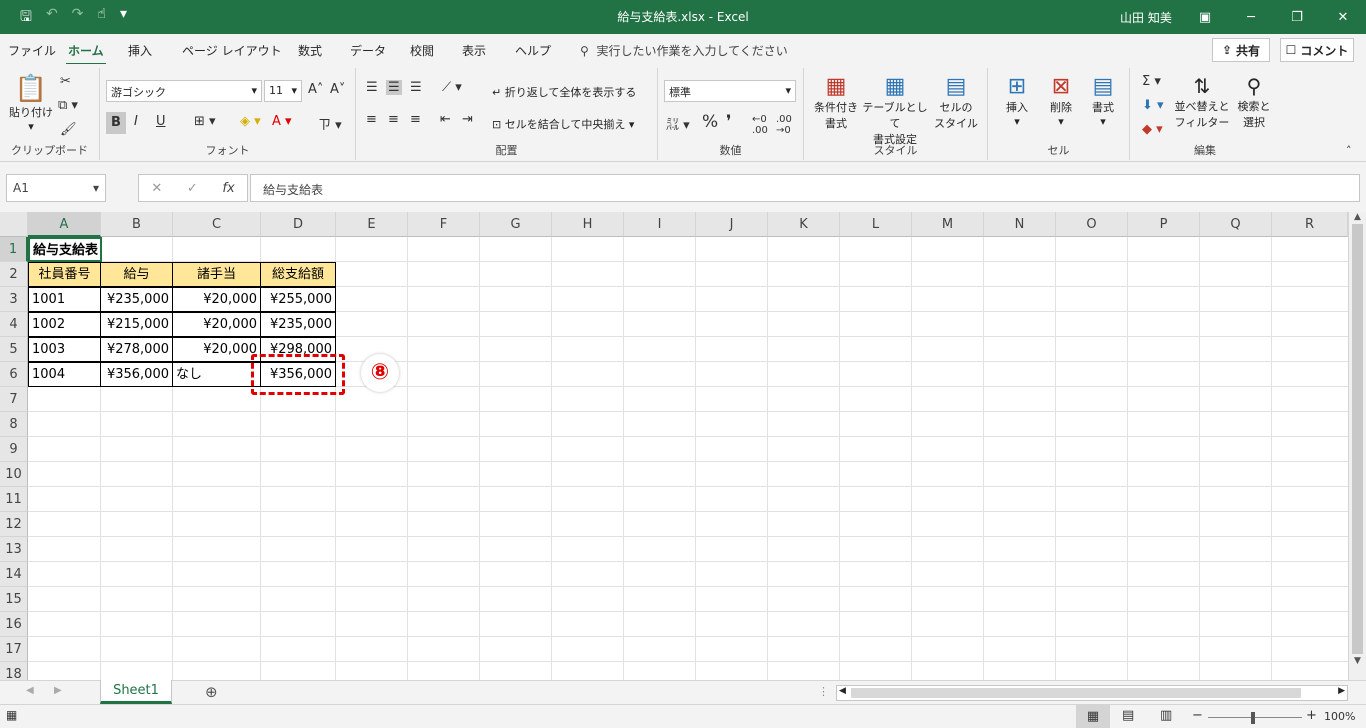 This screenshot has height=728, width=1366. Describe the element at coordinates (710, 122) in the screenshot. I see `percent-button: %` at that location.